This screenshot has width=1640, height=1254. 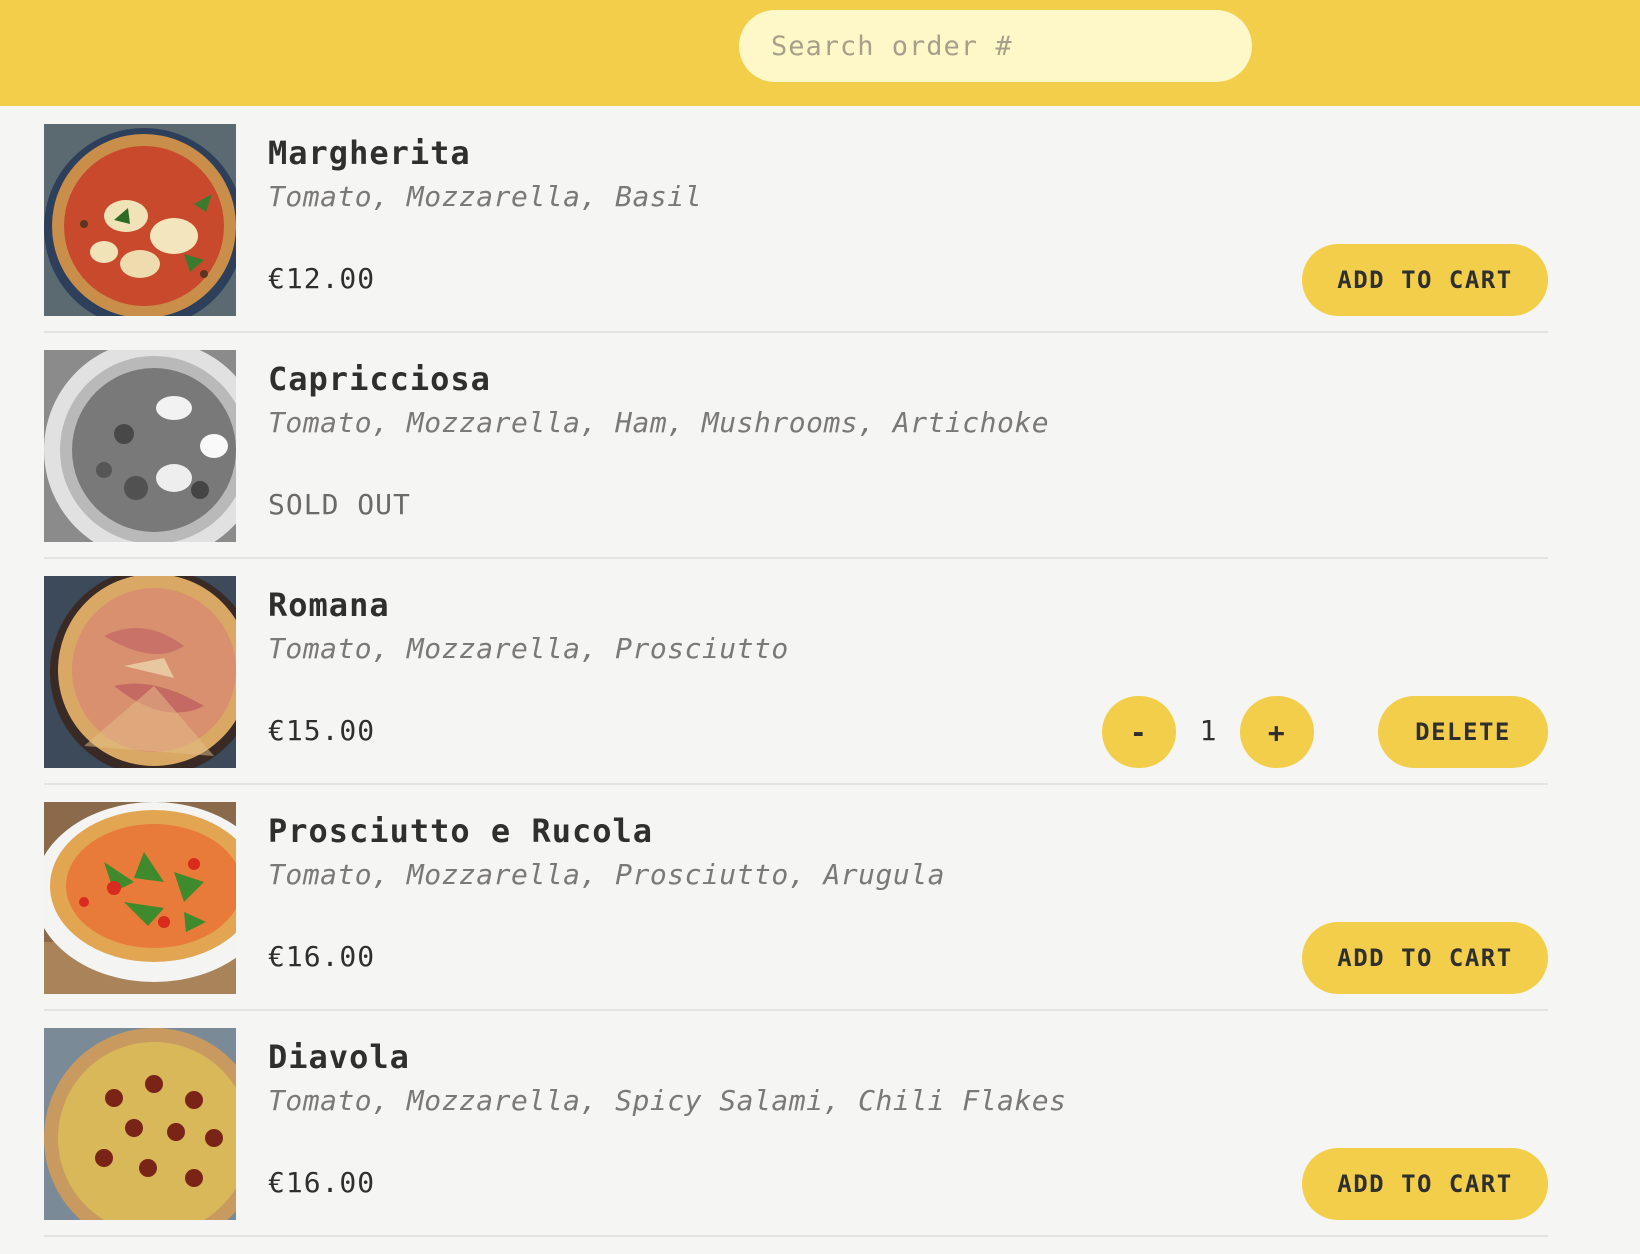 What do you see at coordinates (1208, 730) in the screenshot?
I see `quantity-value: 1` at bounding box center [1208, 730].